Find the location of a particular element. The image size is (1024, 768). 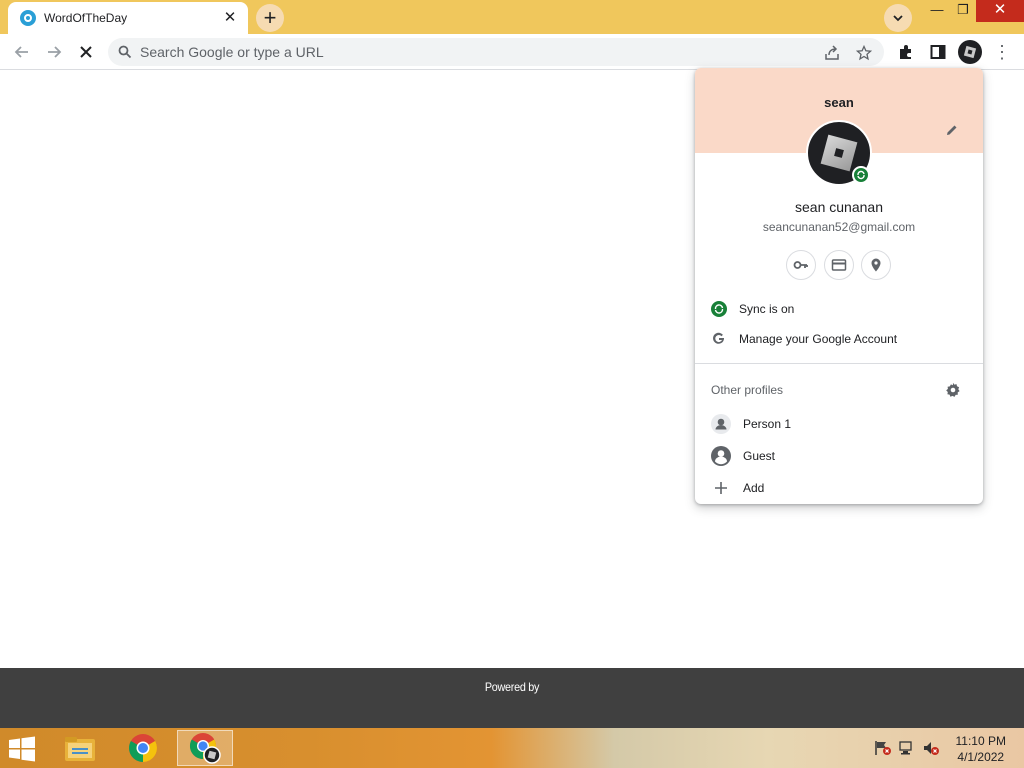

tab-strip: WordOfTheDay ✕ + — ❐ ✕ is located at coordinates (512, 17).